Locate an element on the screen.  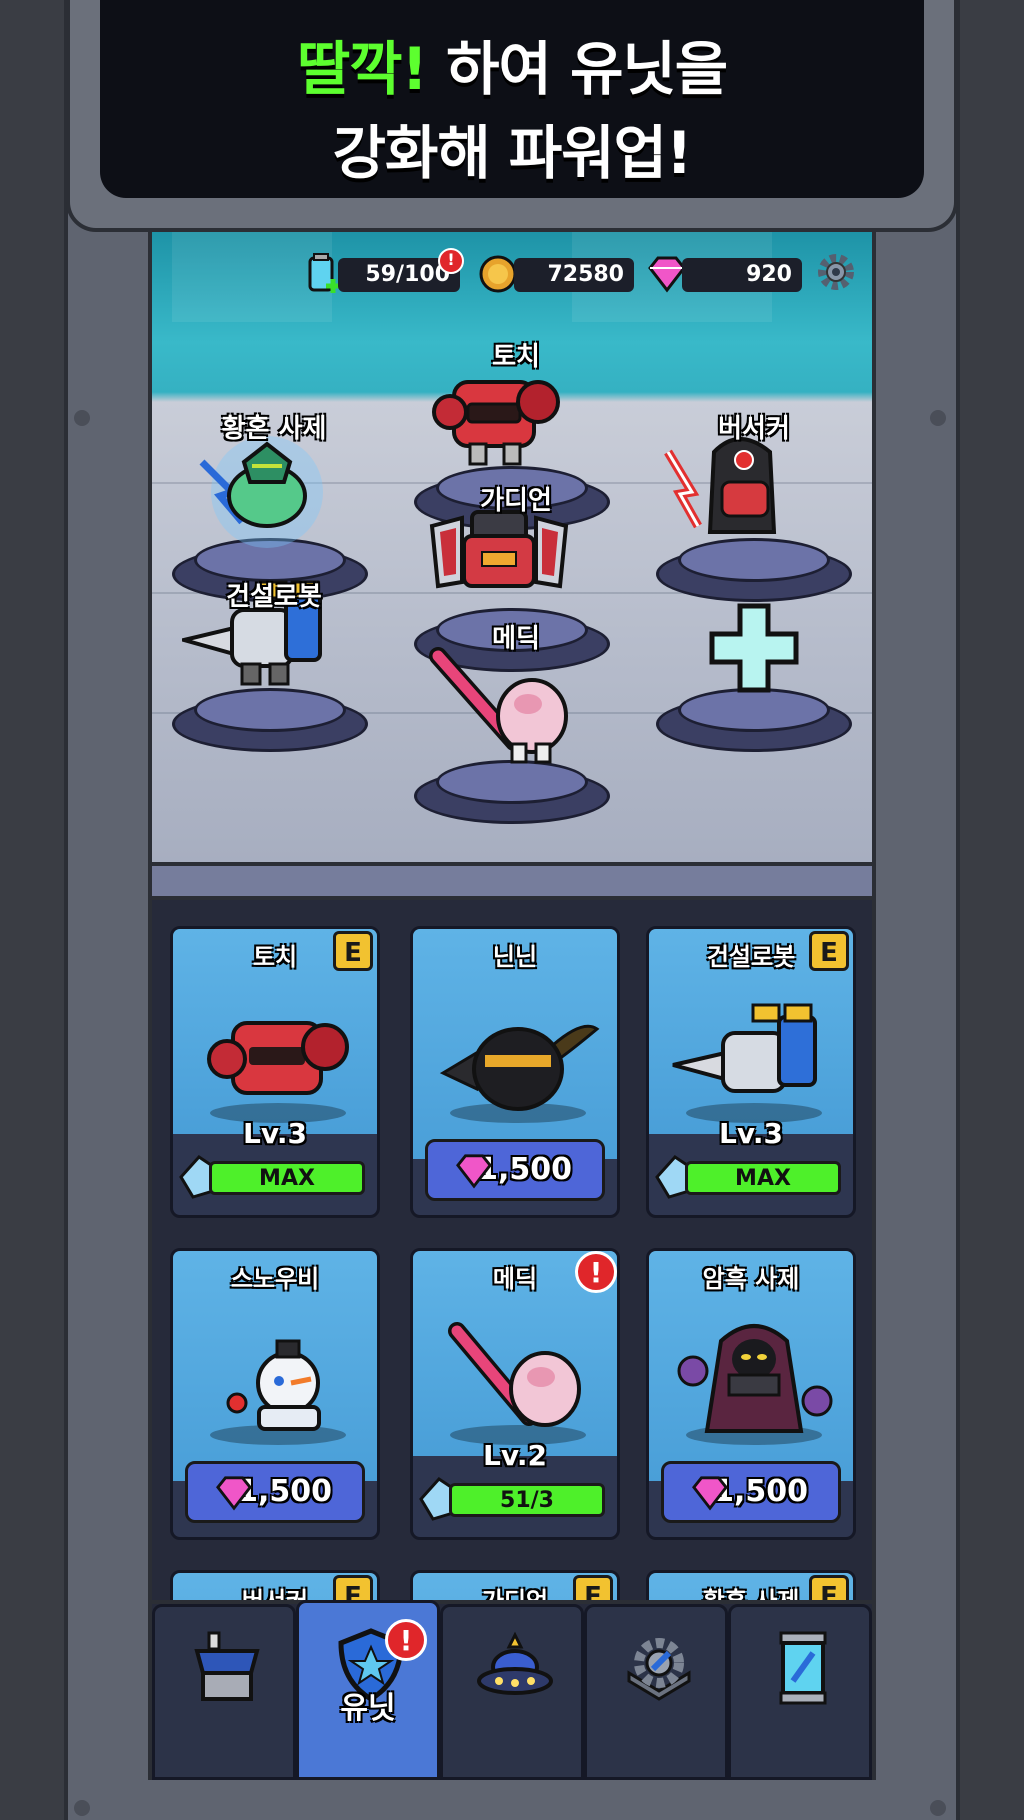
tab-shop is located at coordinates (224, 1692).